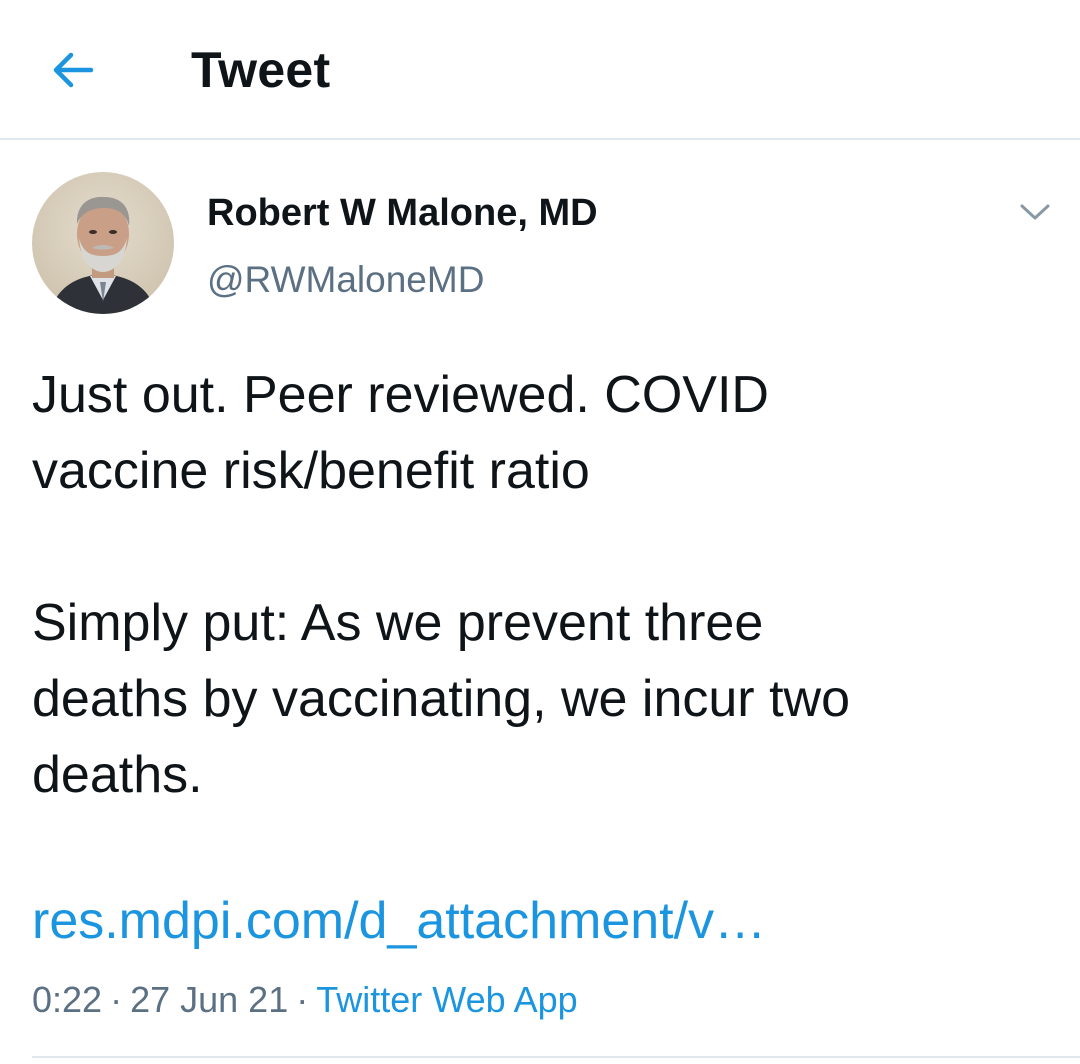 The image size is (1080, 1064). I want to click on back-button, so click(73, 70).